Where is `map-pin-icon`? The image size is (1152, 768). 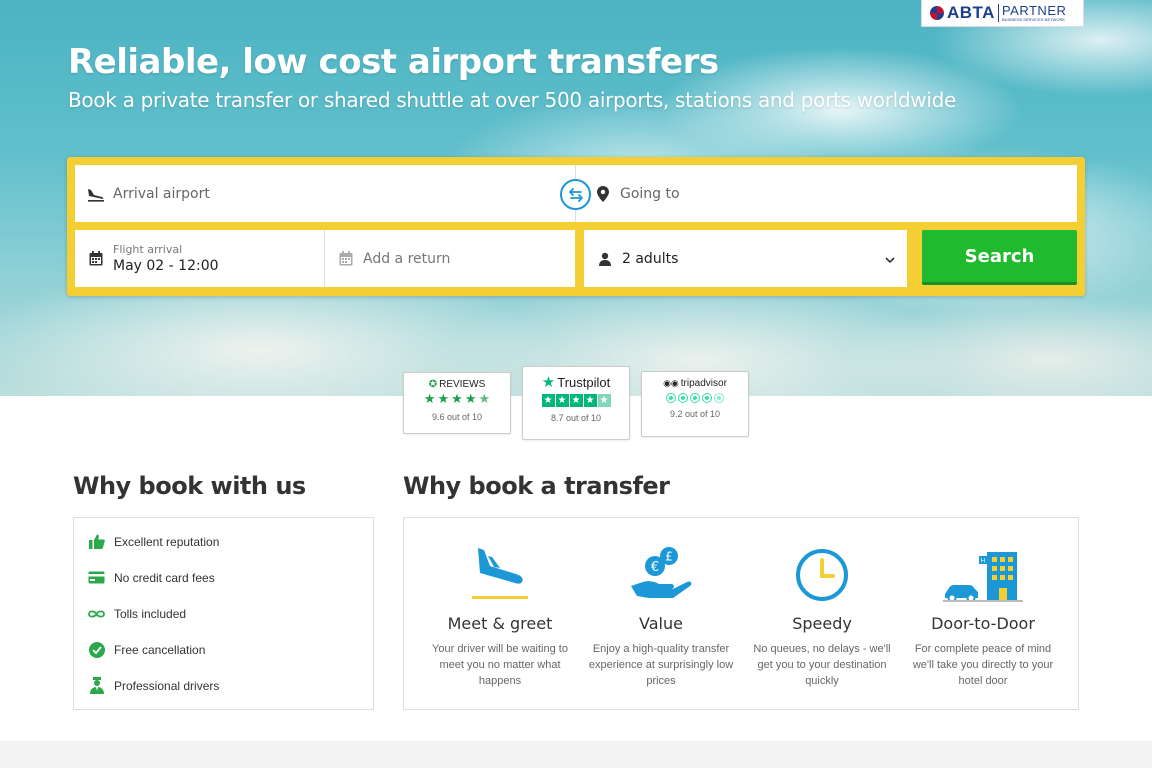
map-pin-icon is located at coordinates (603, 194).